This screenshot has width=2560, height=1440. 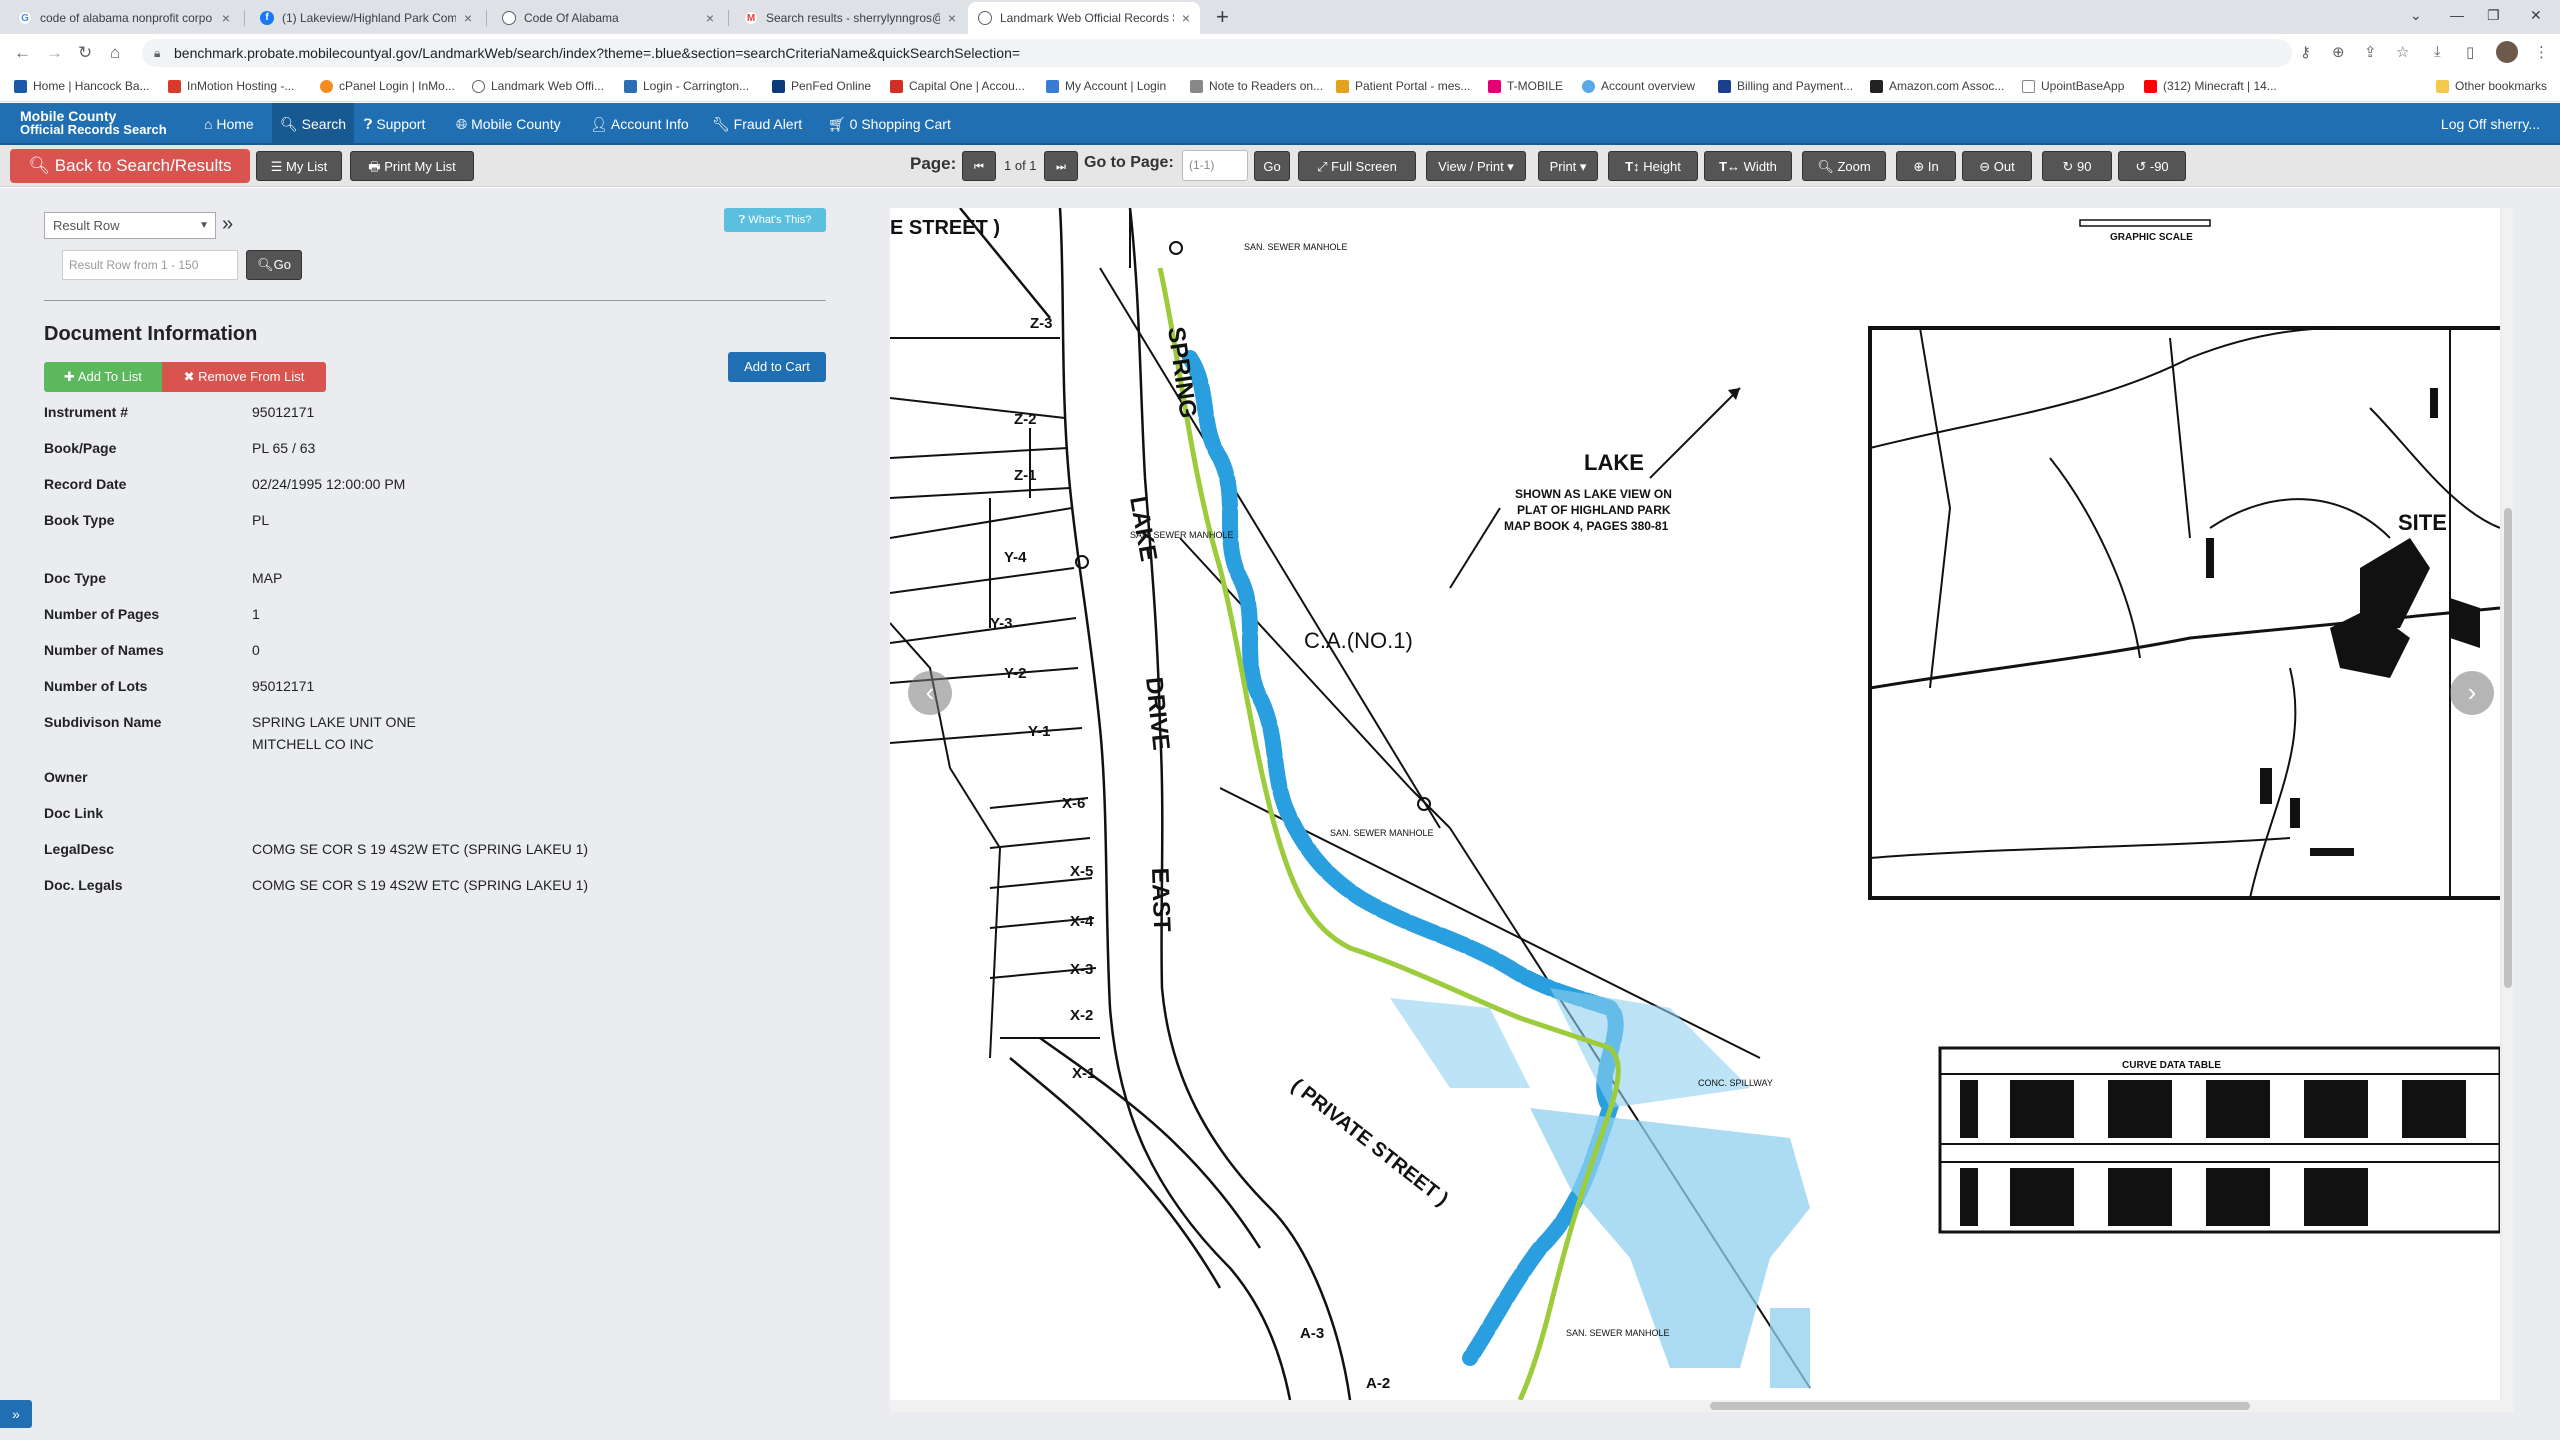 I want to click on app-logo: Mobile County Official Records Search, so click(x=93, y=122).